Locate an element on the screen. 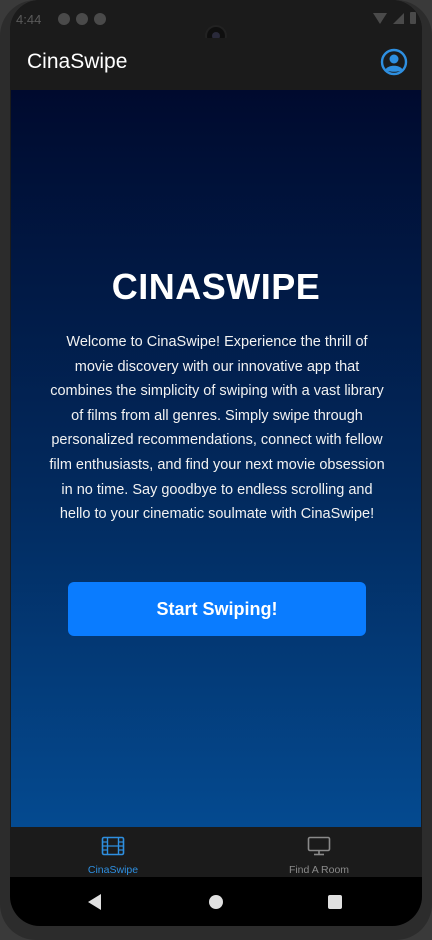  back-triangle-icon is located at coordinates (94, 902).